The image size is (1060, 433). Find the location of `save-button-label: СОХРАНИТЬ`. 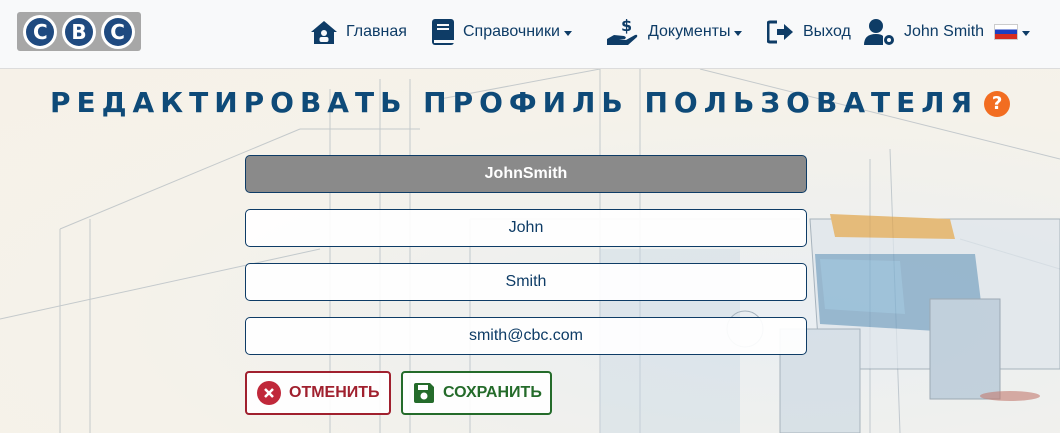

save-button-label: СОХРАНИТЬ is located at coordinates (492, 392).